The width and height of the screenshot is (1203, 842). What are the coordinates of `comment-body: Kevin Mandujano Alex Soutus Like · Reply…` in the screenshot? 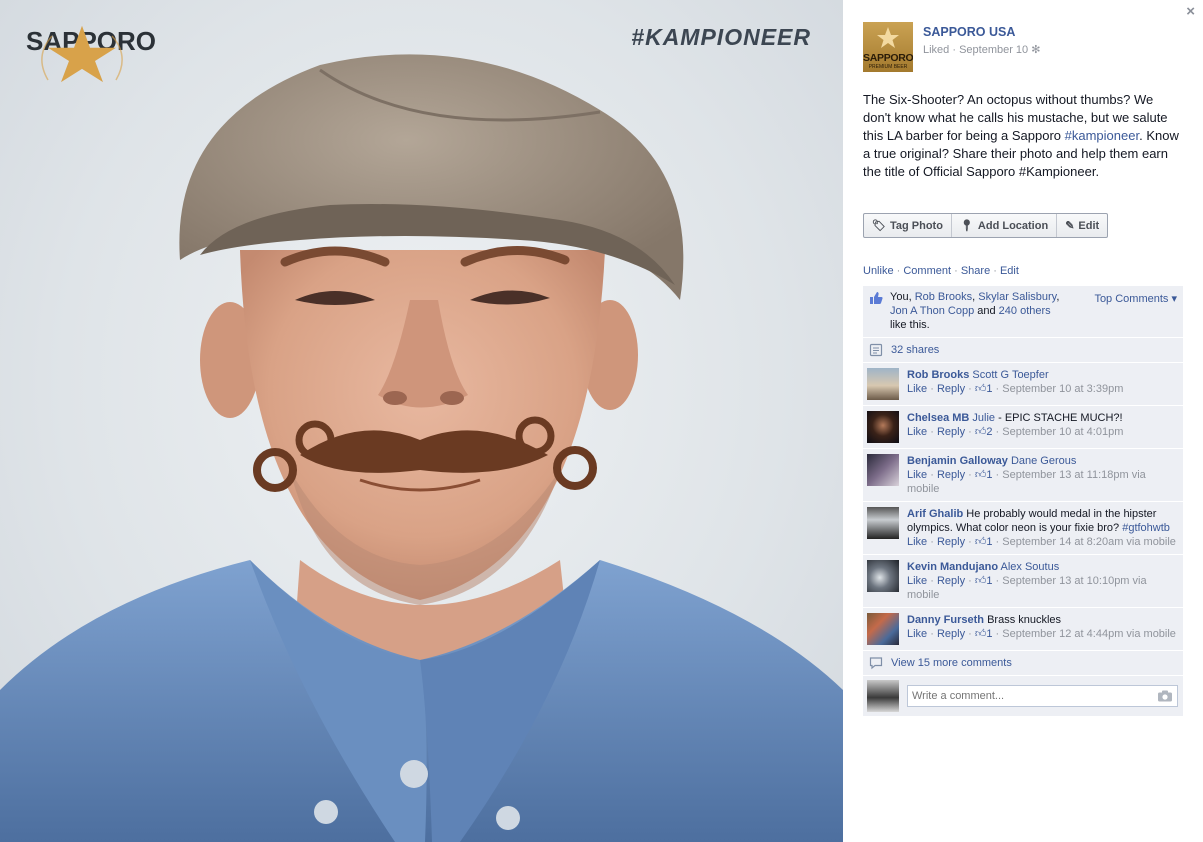 It's located at (1042, 581).